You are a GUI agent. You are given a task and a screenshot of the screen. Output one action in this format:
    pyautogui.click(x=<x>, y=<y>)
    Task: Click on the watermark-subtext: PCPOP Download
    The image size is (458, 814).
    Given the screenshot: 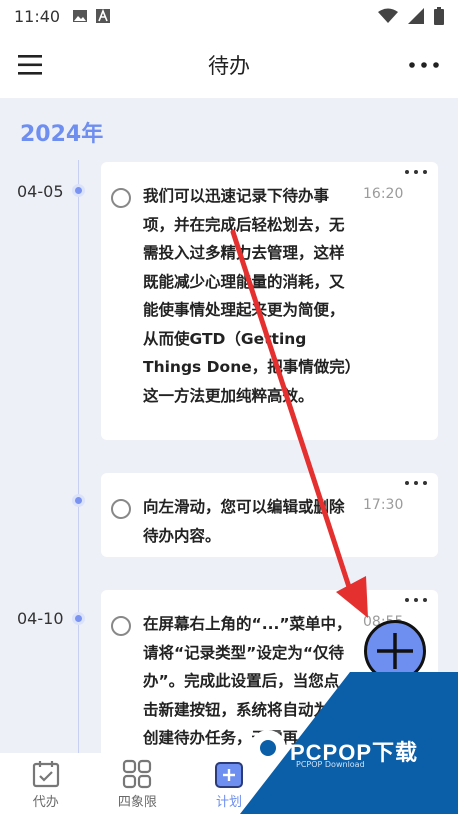 What is the action you would take?
    pyautogui.click(x=330, y=764)
    